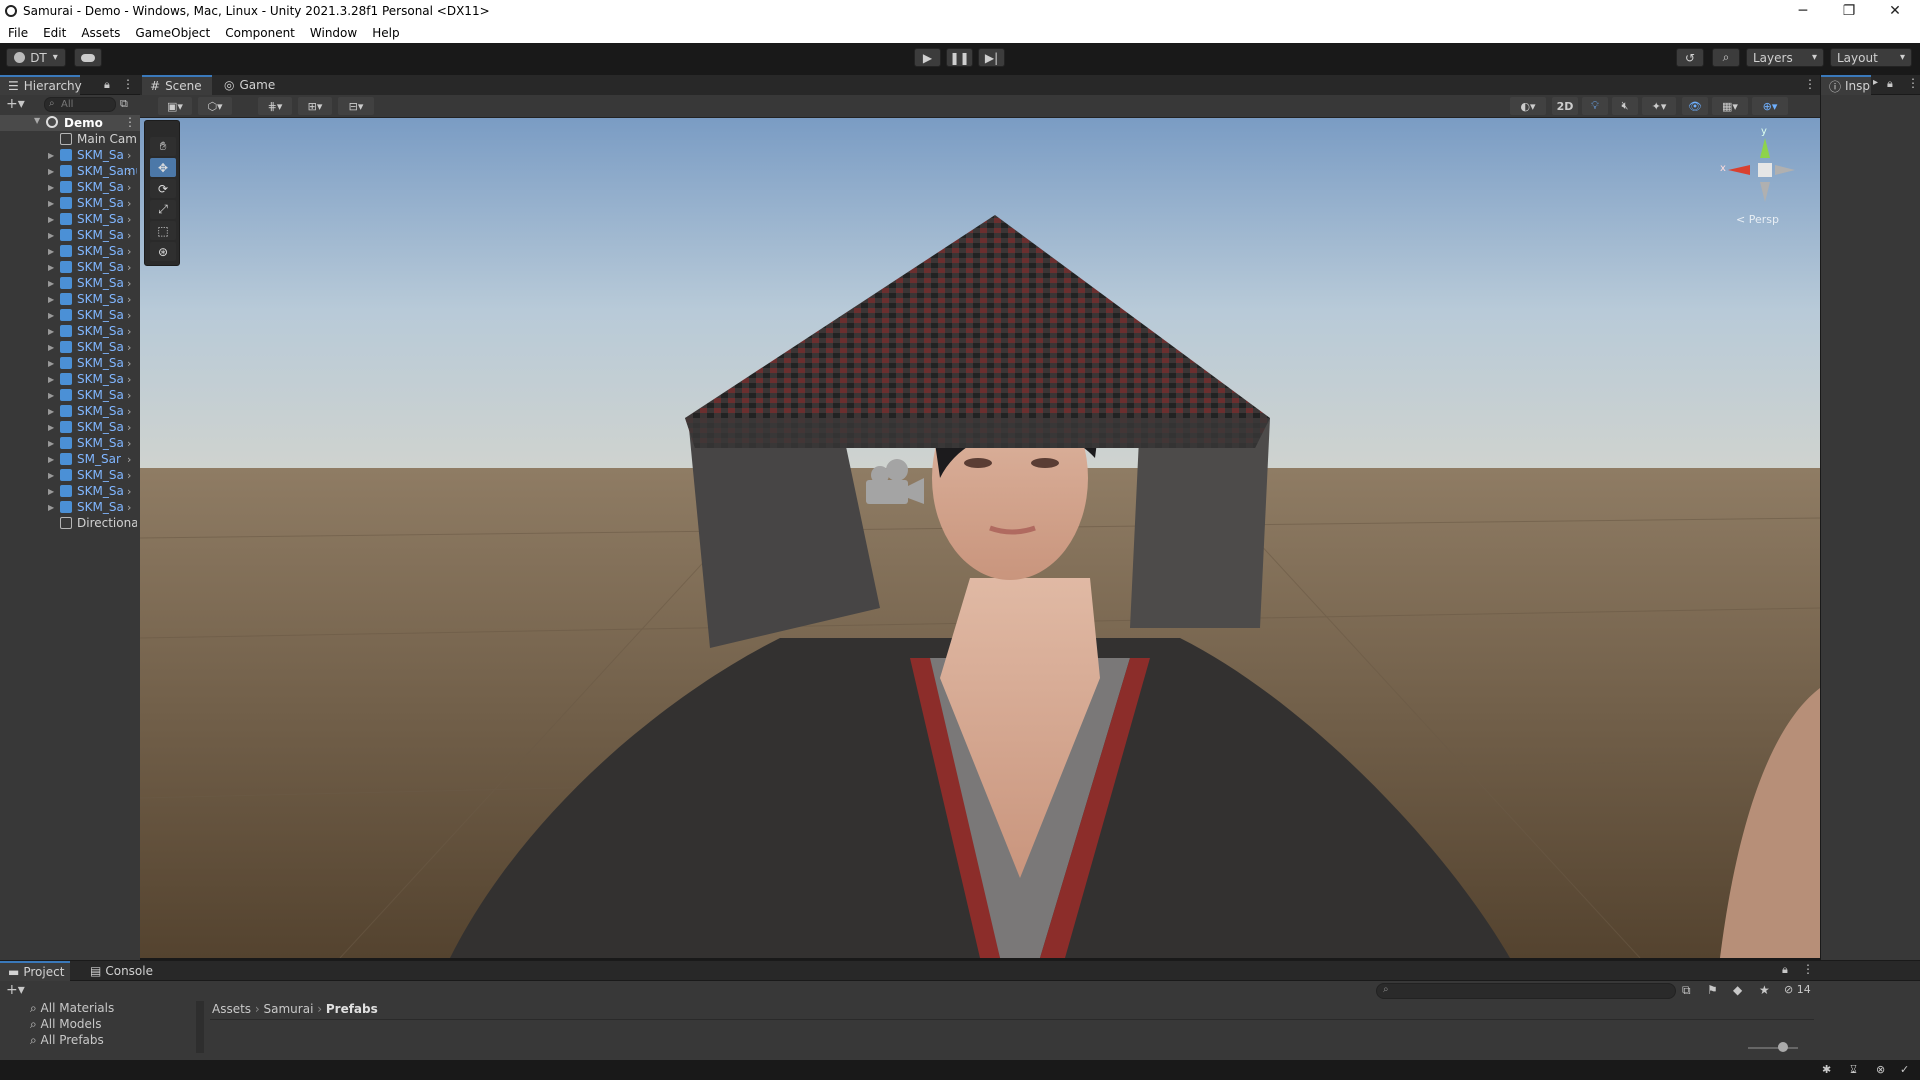 Image resolution: width=1920 pixels, height=1080 pixels. Describe the element at coordinates (128, 84) in the screenshot. I see `panel-menu-icon: ⋮` at that location.